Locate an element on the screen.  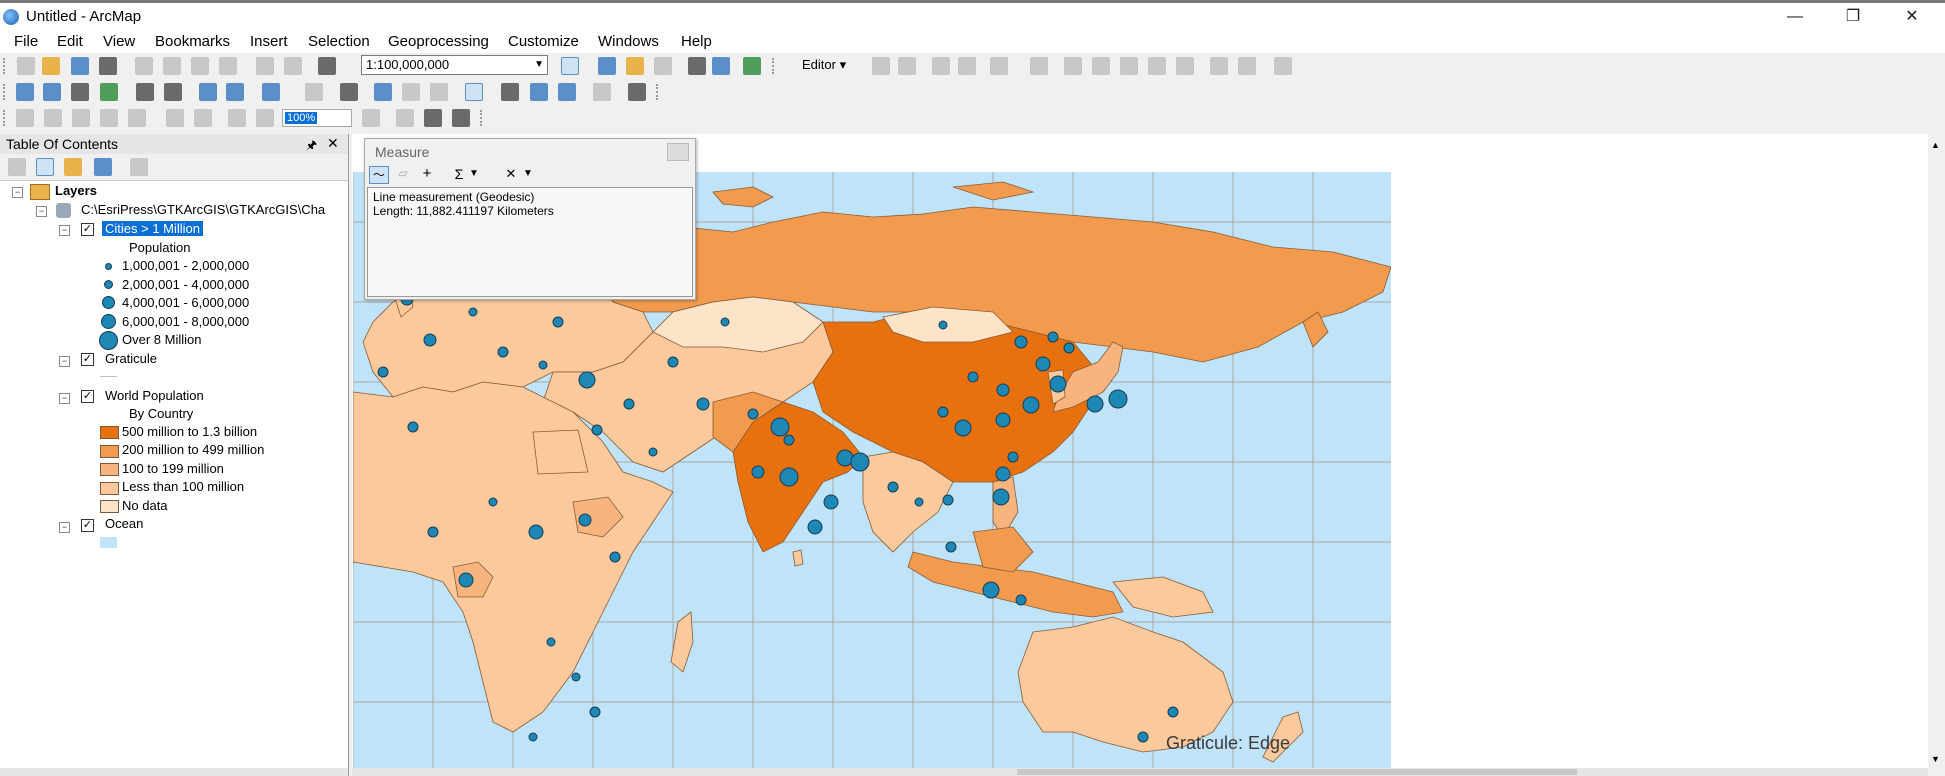
zoom-whole-page-icon is located at coordinates (109, 118).